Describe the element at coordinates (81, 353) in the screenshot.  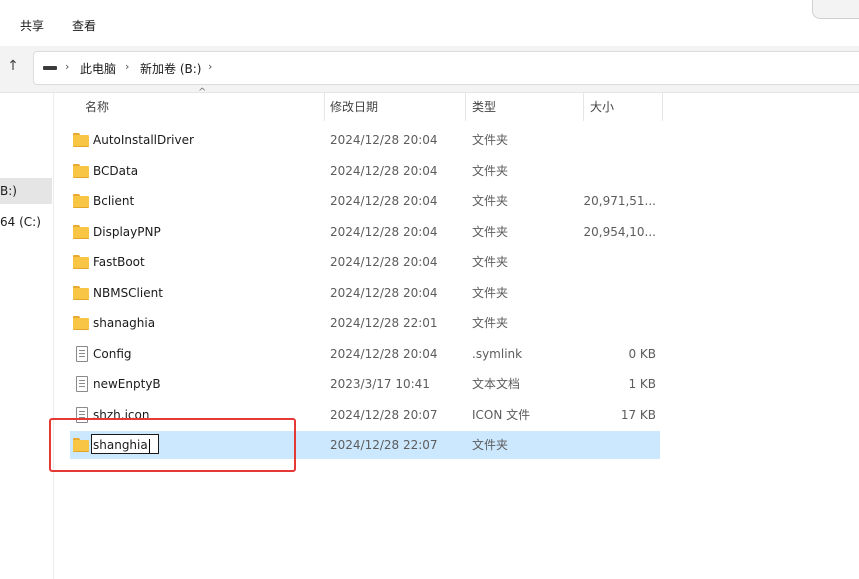
I see `symlink-file-icon` at that location.